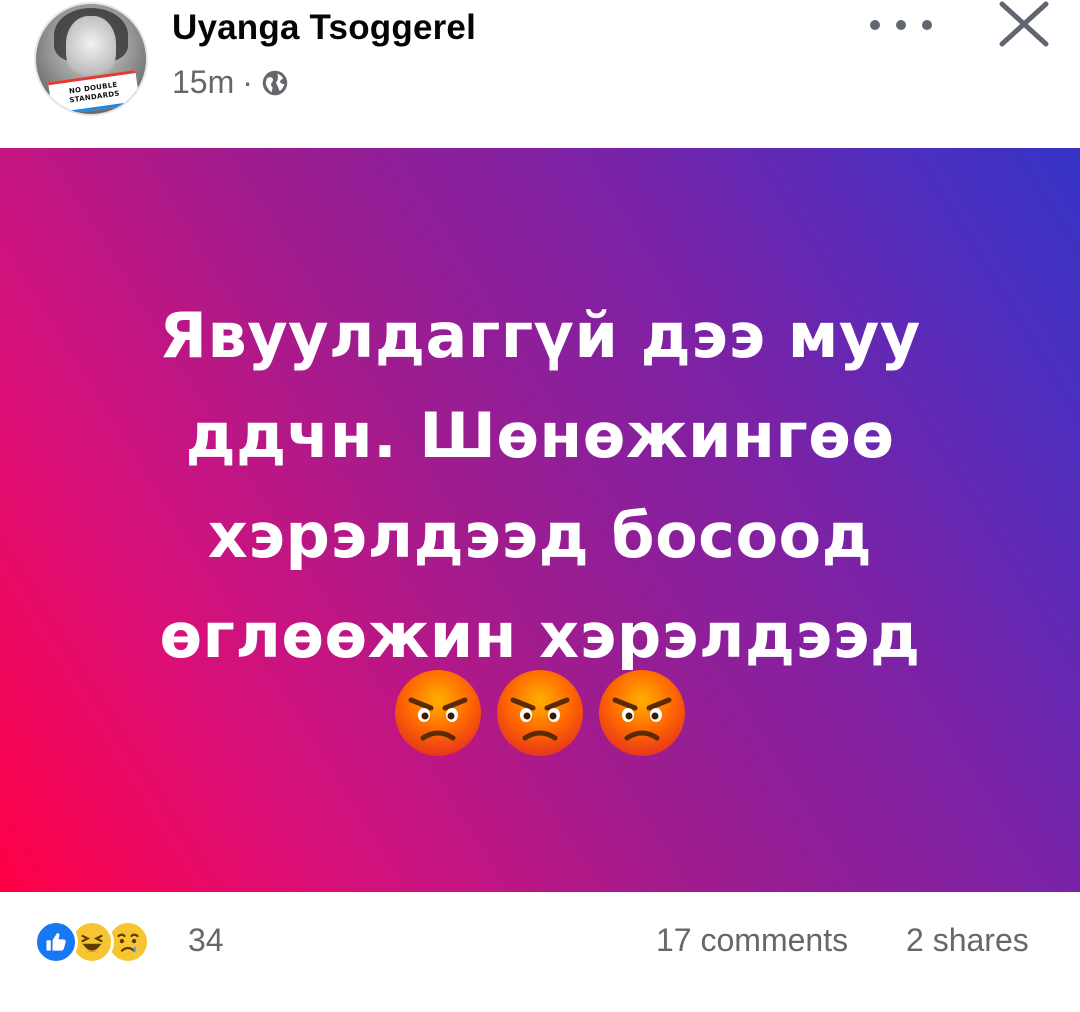 This screenshot has width=1080, height=1012. I want to click on close-icon, so click(1024, 24).